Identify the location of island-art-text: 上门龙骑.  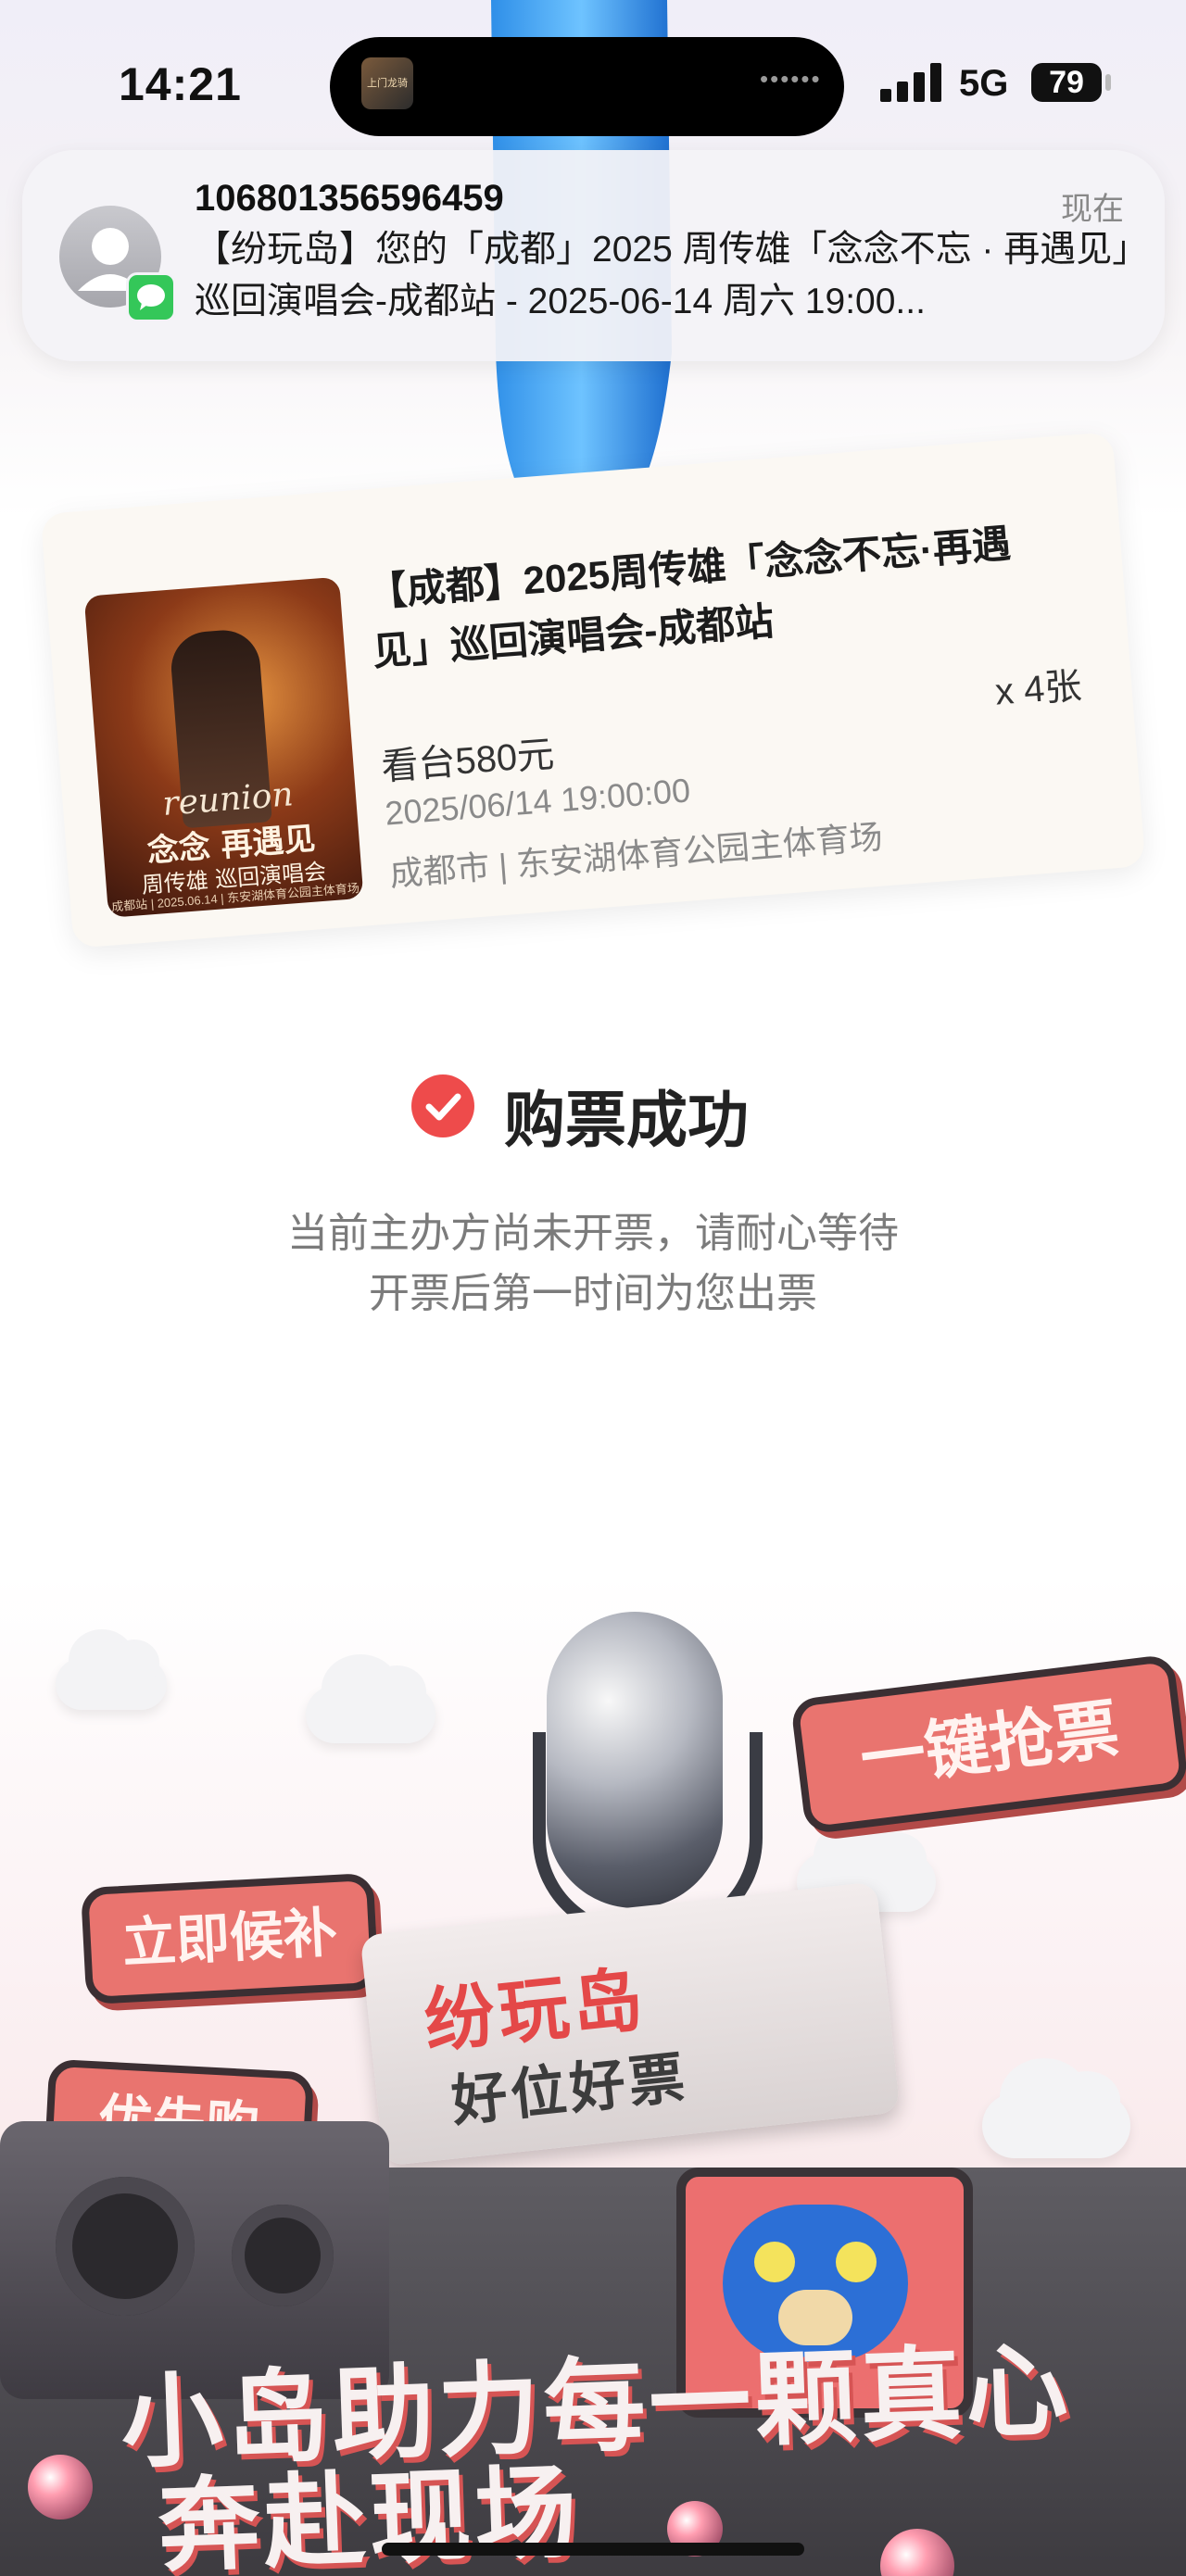
(387, 83).